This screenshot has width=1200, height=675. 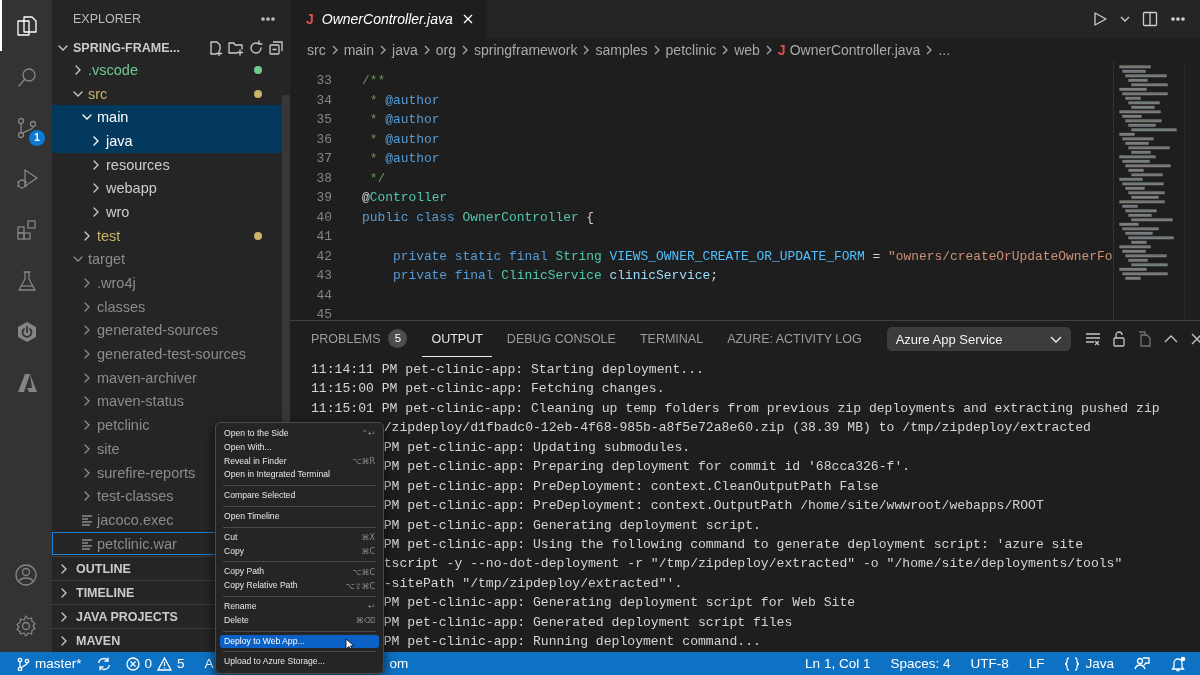 I want to click on panel-tab: DEBUG CONSOLE, so click(x=561, y=339).